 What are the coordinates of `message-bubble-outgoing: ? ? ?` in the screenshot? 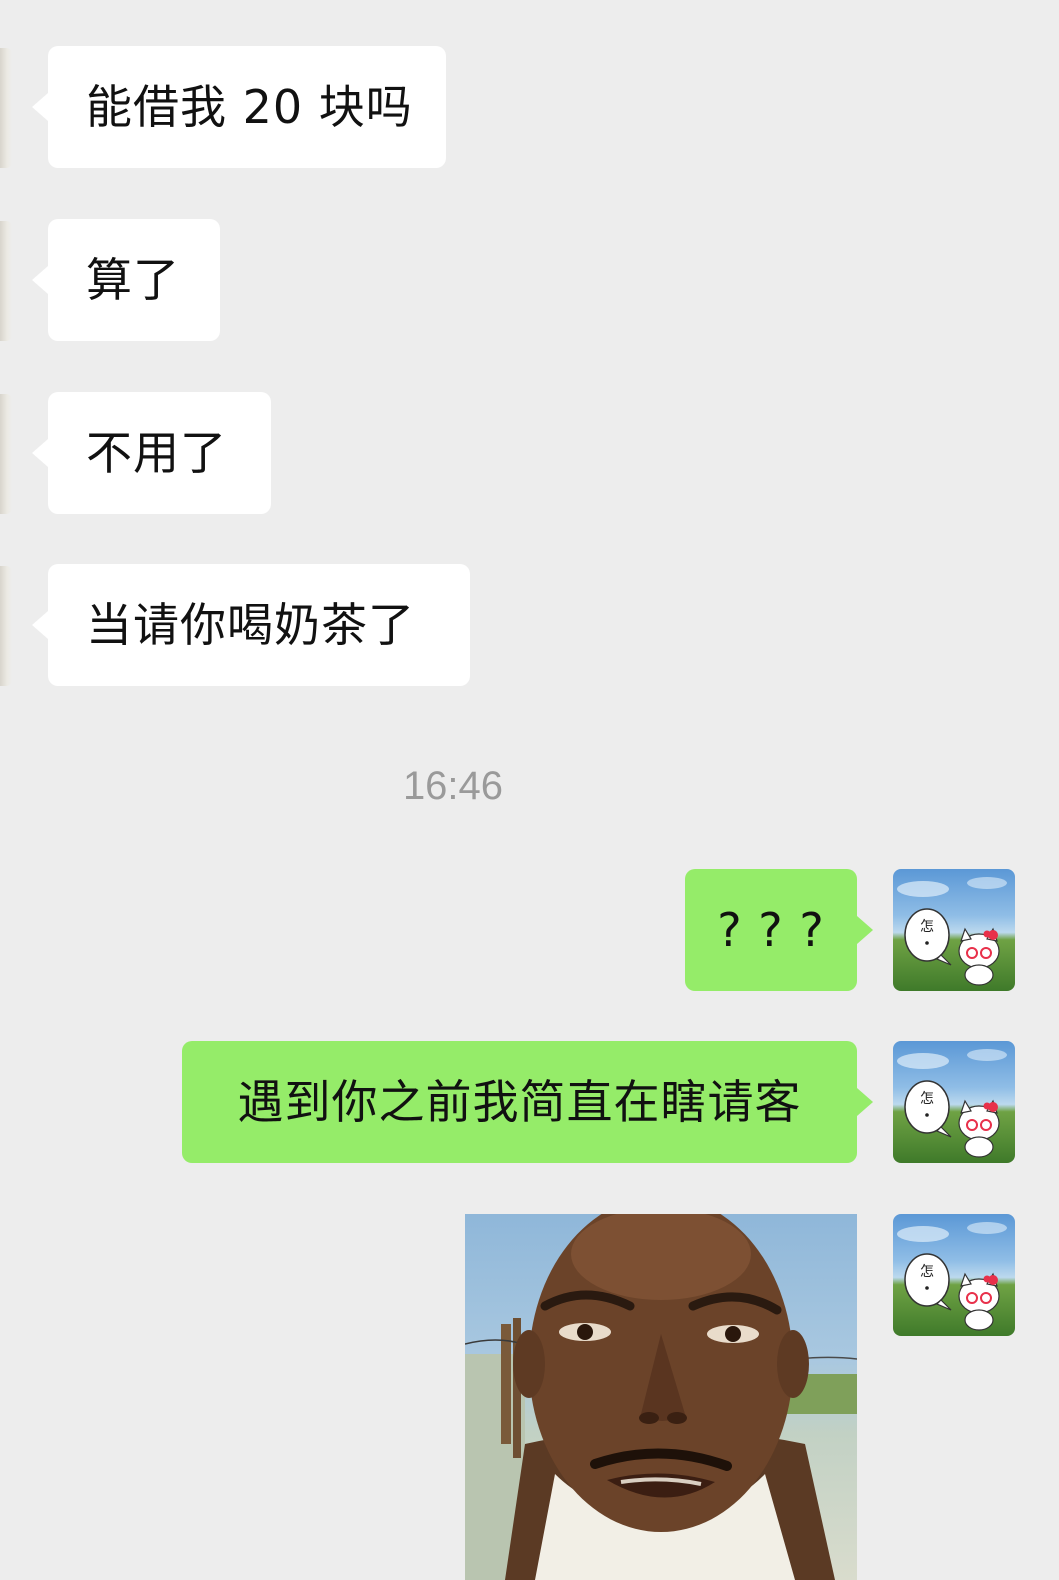 It's located at (779, 930).